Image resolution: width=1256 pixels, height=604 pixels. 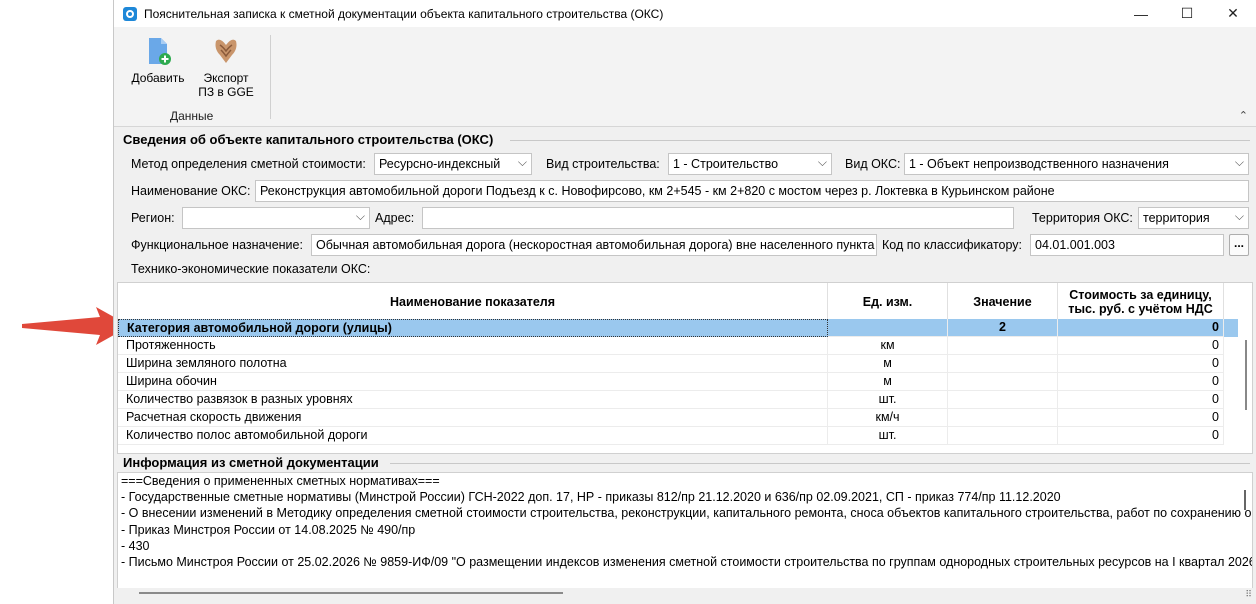 What do you see at coordinates (1193, 218) in the screenshot?
I see `territory-select: территория` at bounding box center [1193, 218].